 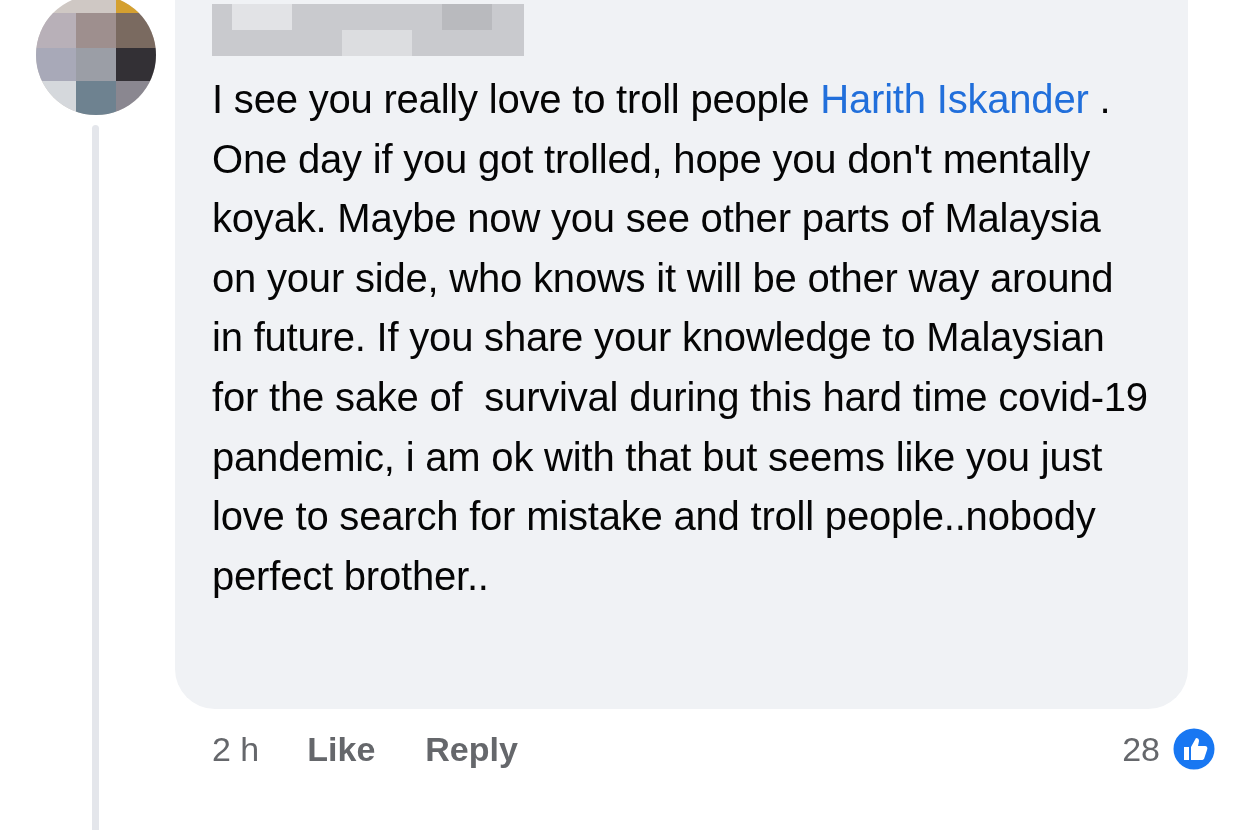 I want to click on timestamp: 2 h, so click(x=236, y=749).